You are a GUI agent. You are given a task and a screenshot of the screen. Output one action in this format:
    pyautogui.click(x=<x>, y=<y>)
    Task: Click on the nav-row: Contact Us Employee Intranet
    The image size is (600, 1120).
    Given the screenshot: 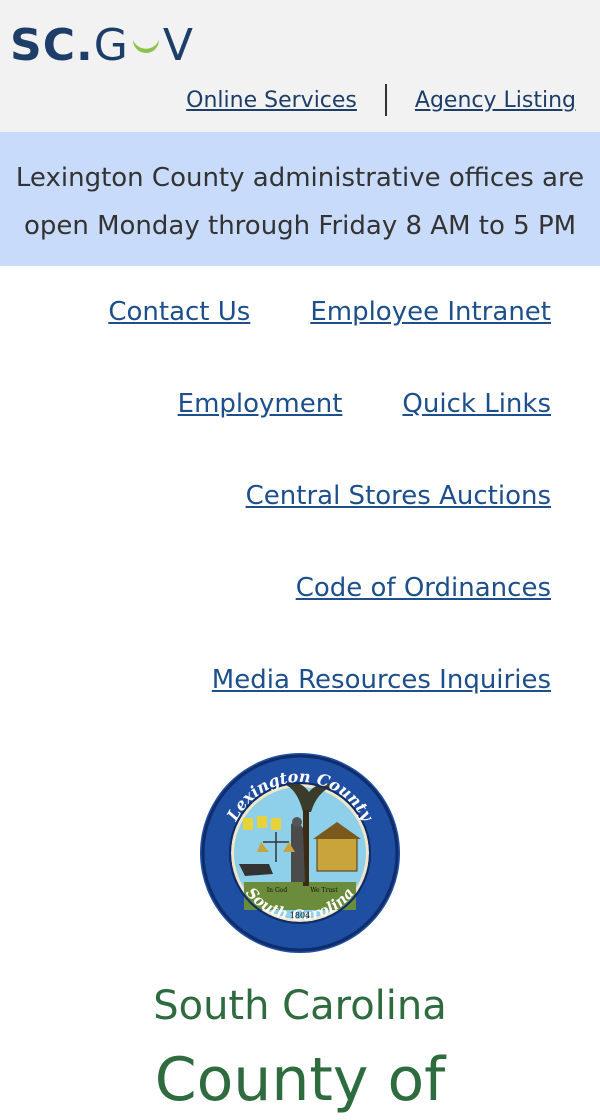 What is the action you would take?
    pyautogui.click(x=281, y=334)
    